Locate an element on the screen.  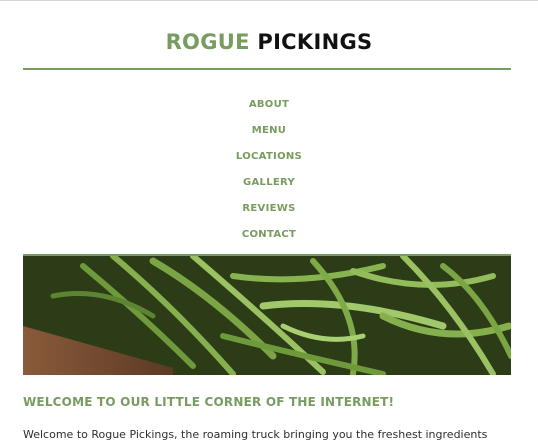
nav-item-menu: MENU is located at coordinates (269, 127).